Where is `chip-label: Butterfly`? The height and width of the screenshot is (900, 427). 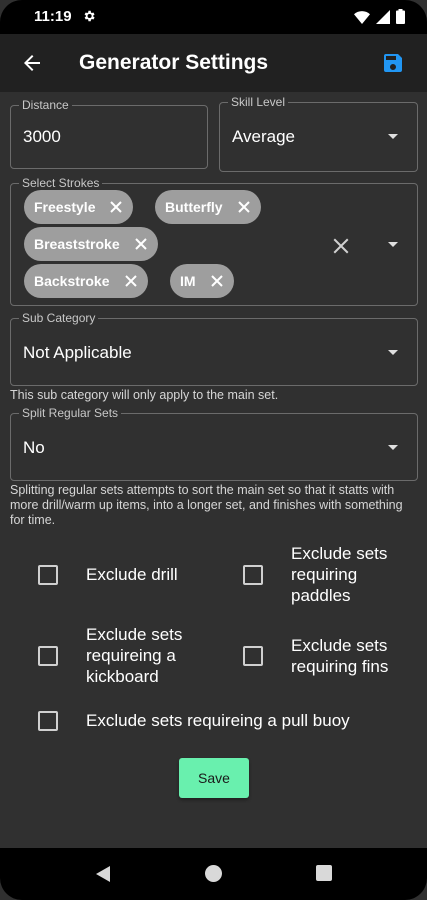
chip-label: Butterfly is located at coordinates (194, 207).